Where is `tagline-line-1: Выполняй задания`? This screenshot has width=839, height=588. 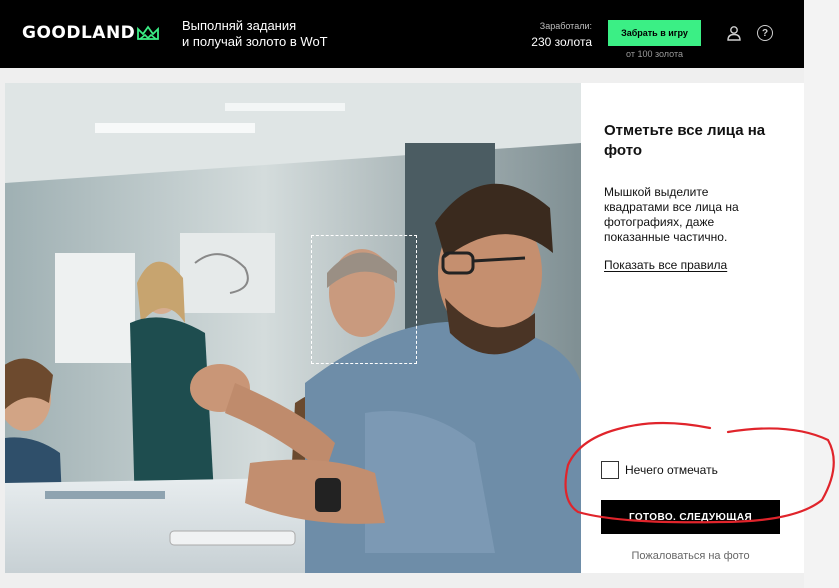
tagline-line-1: Выполняй задания is located at coordinates (239, 25).